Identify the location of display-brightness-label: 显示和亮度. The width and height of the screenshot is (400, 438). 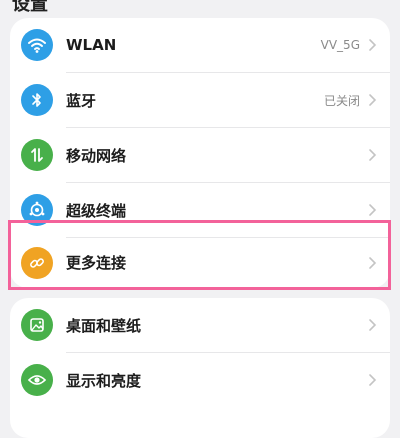
(104, 380).